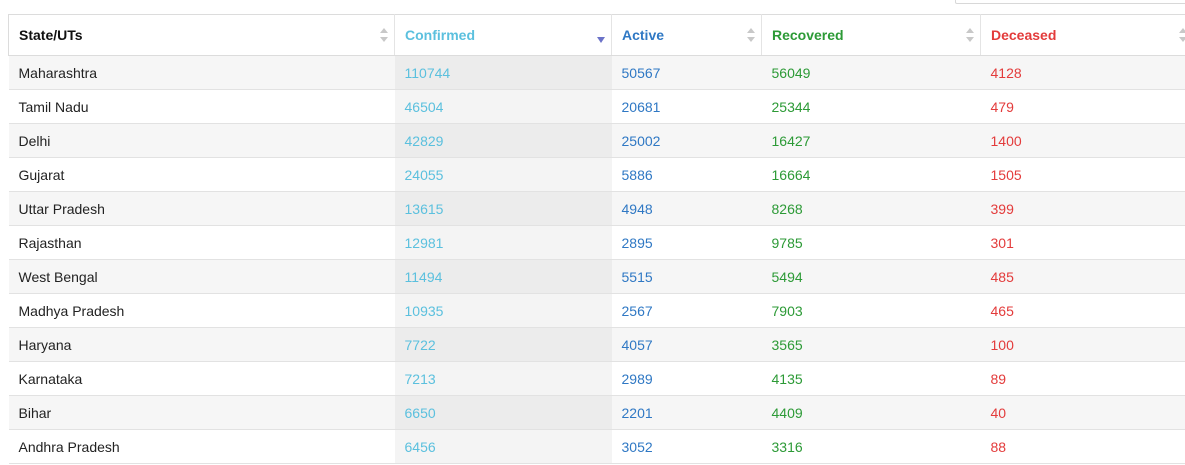  I want to click on sort-descending-icon, so click(601, 40).